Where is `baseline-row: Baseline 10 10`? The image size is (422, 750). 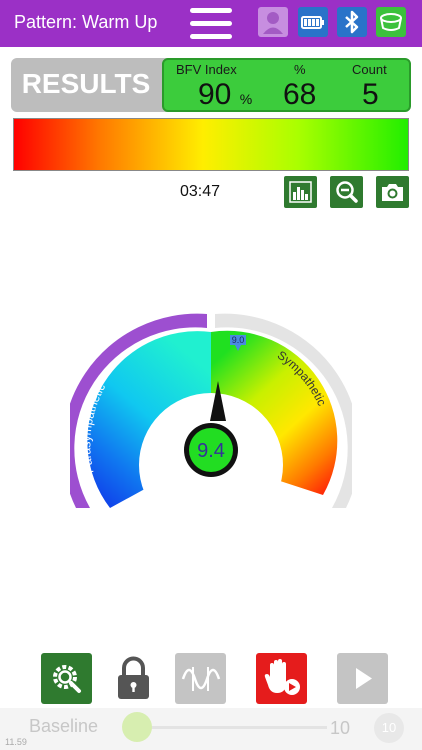 baseline-row: Baseline 10 10 is located at coordinates (211, 729).